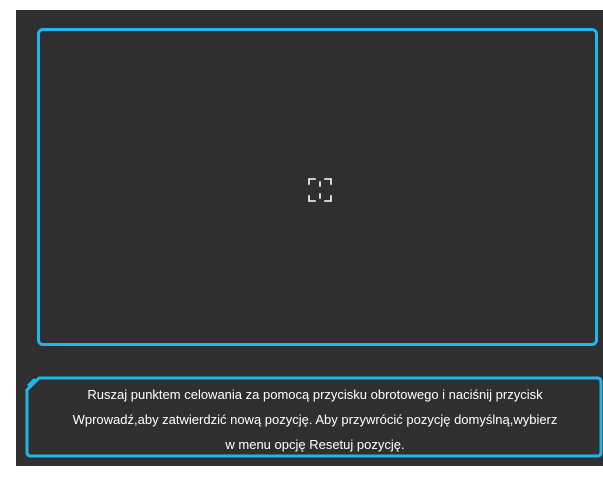 This screenshot has width=603, height=502. What do you see at coordinates (315, 444) in the screenshot?
I see `instruction-line-3: w menu opcję Resetuj pozycję.` at bounding box center [315, 444].